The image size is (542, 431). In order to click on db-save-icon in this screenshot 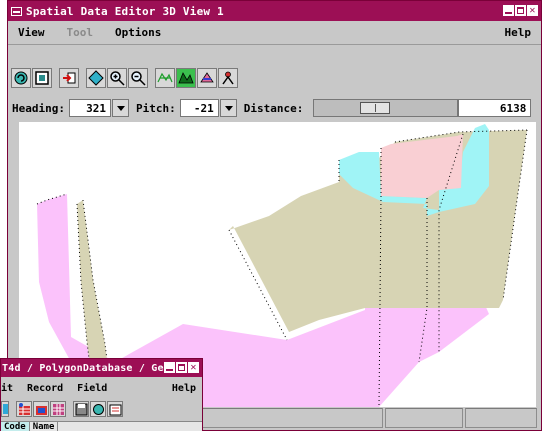, I will do `click(81, 409)`.